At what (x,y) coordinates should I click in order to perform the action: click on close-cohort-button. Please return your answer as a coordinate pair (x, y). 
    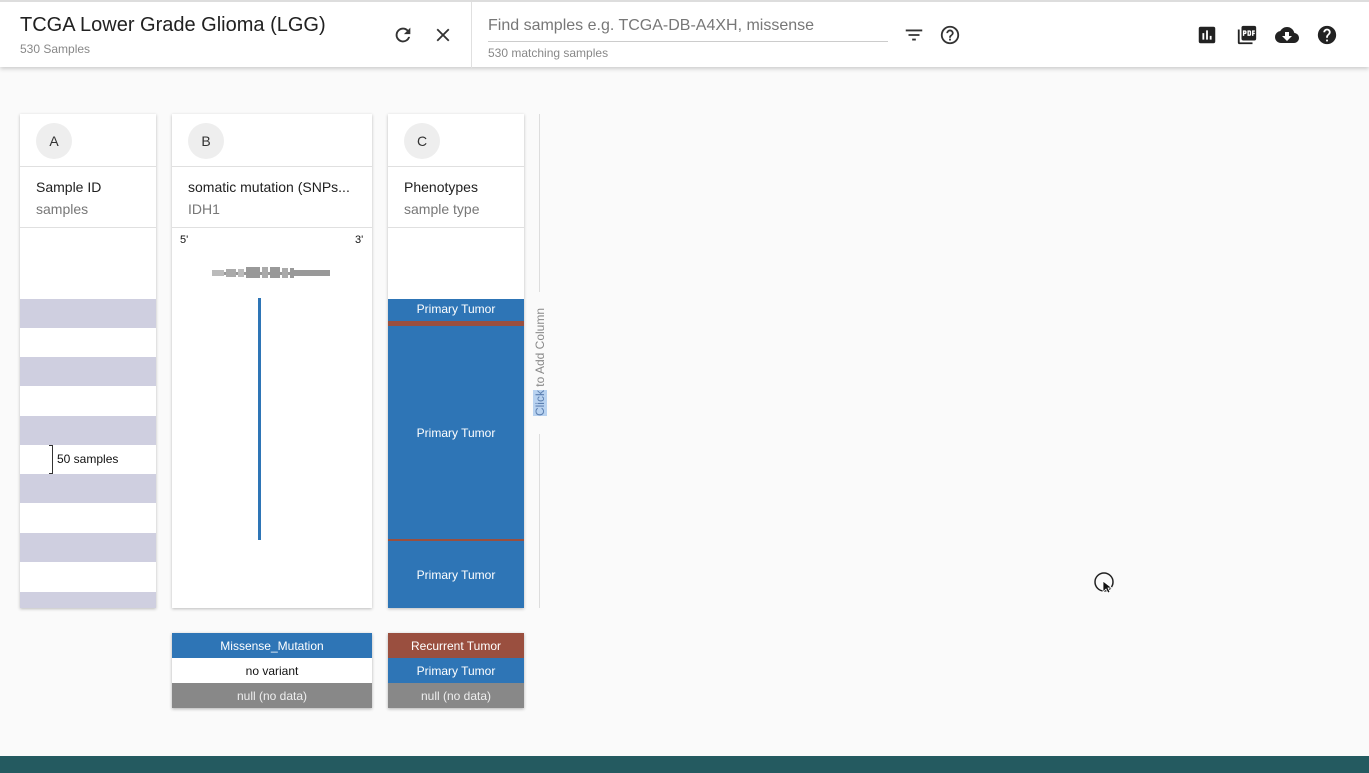
    Looking at the image, I should click on (443, 35).